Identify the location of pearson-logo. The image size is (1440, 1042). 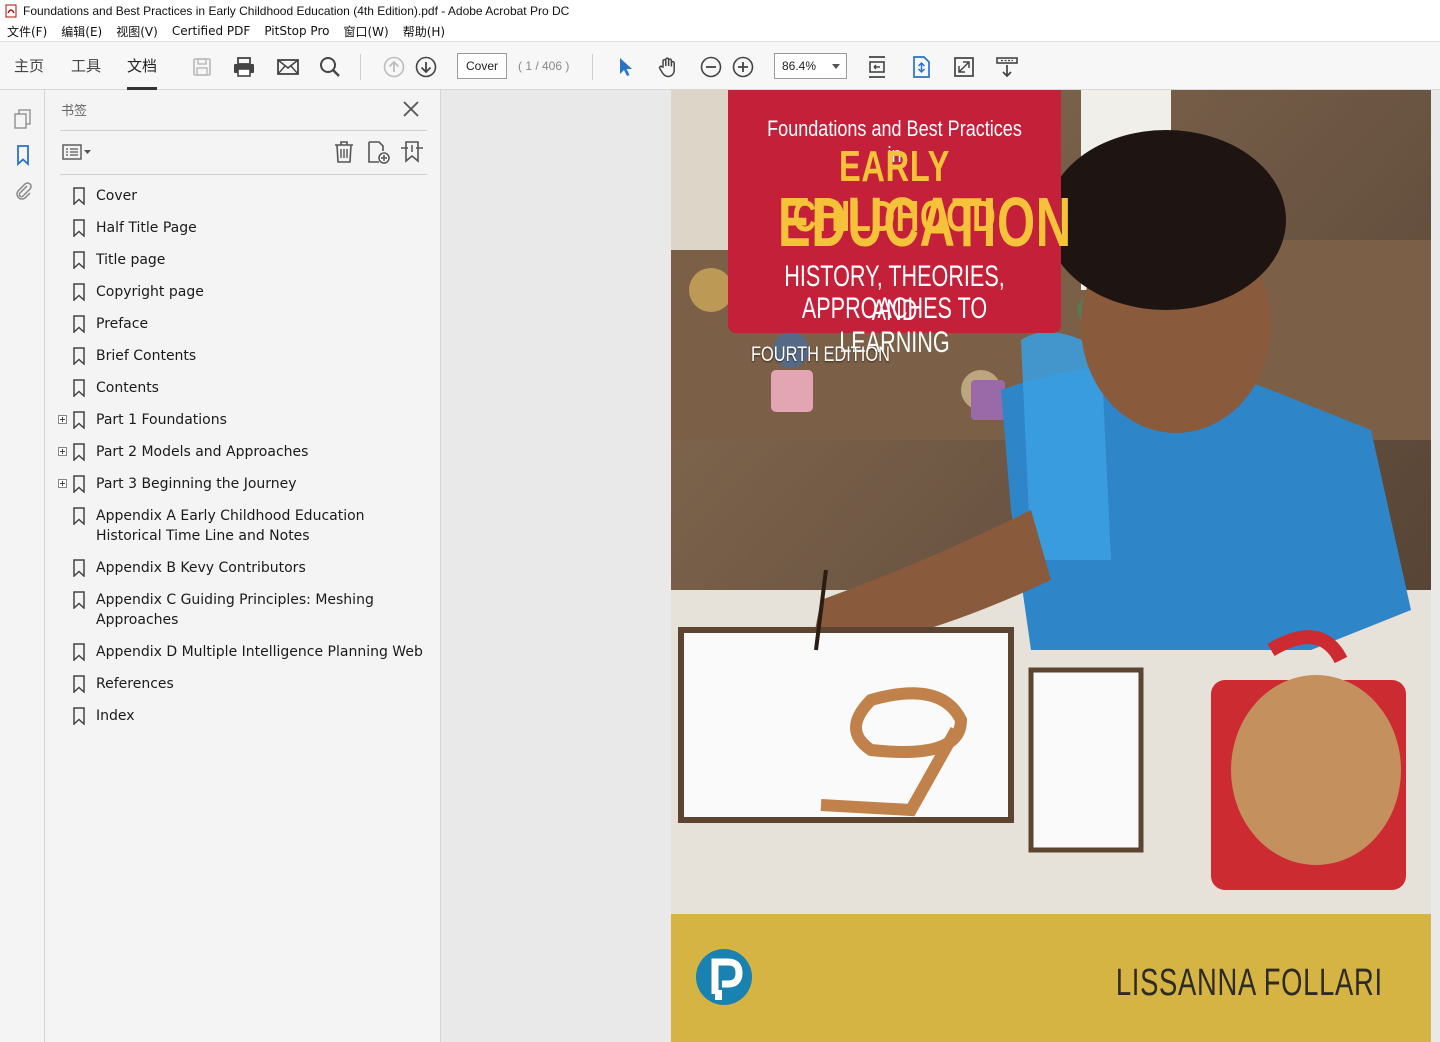
(724, 977).